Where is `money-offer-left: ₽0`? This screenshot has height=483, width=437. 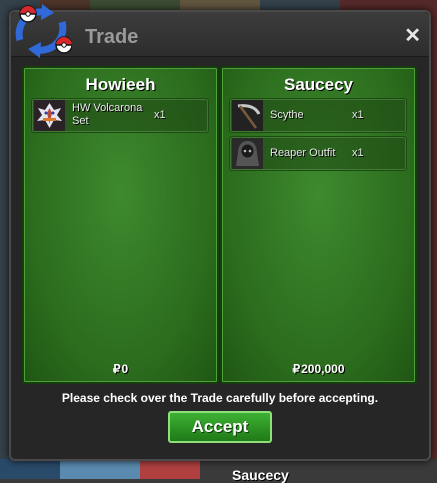
money-offer-left: ₽0 is located at coordinates (120, 369).